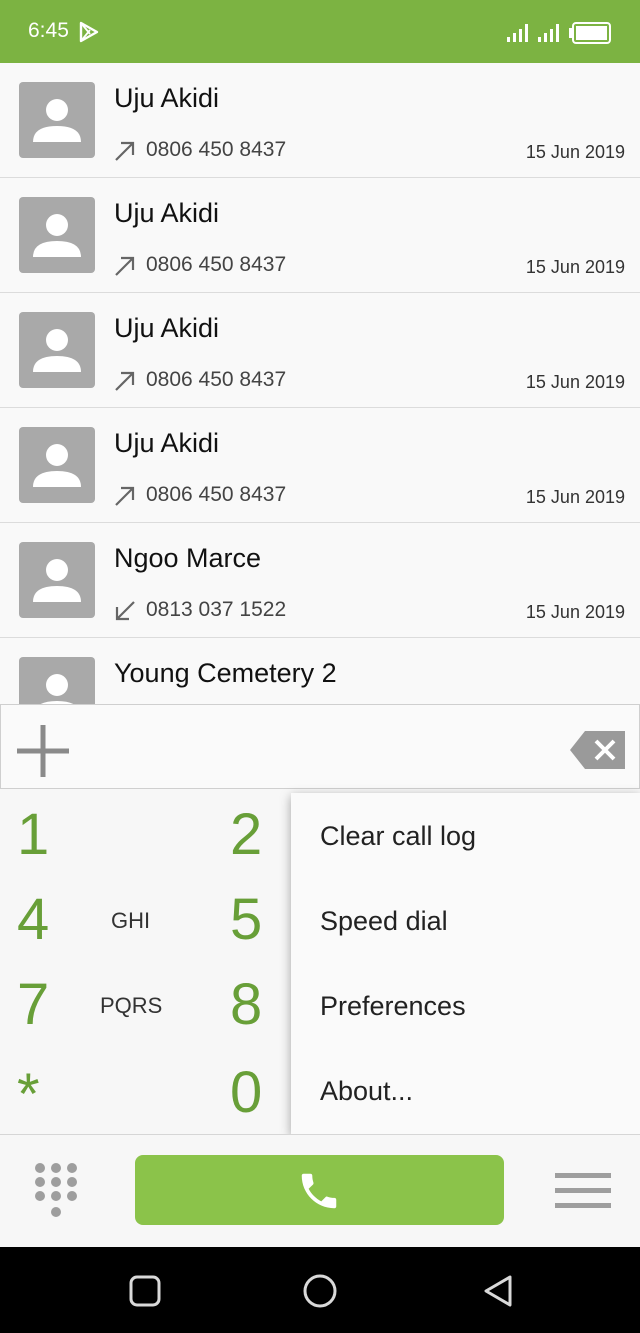  What do you see at coordinates (100, 916) in the screenshot?
I see `dialpad-key-4: 4 GHI` at bounding box center [100, 916].